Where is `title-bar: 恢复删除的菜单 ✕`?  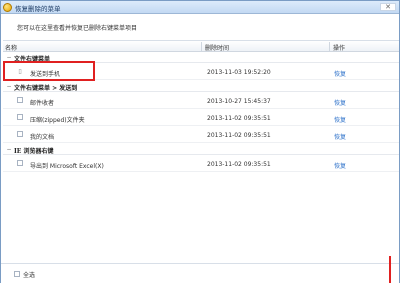 title-bar: 恢复删除的菜单 ✕ is located at coordinates (200, 7).